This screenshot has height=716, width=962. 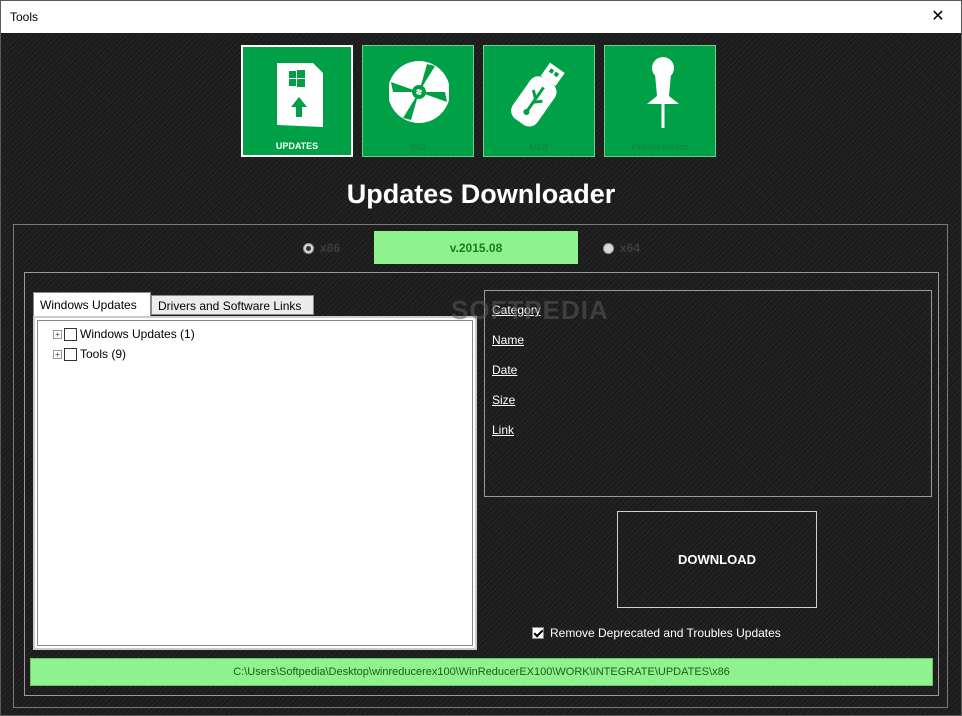 What do you see at coordinates (308, 248) in the screenshot?
I see `radio-selected-icon` at bounding box center [308, 248].